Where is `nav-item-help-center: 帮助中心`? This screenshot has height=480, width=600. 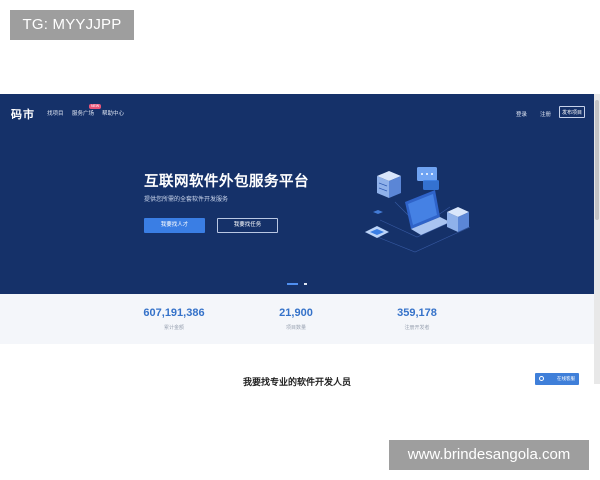
nav-item-help-center: 帮助中心 is located at coordinates (113, 113).